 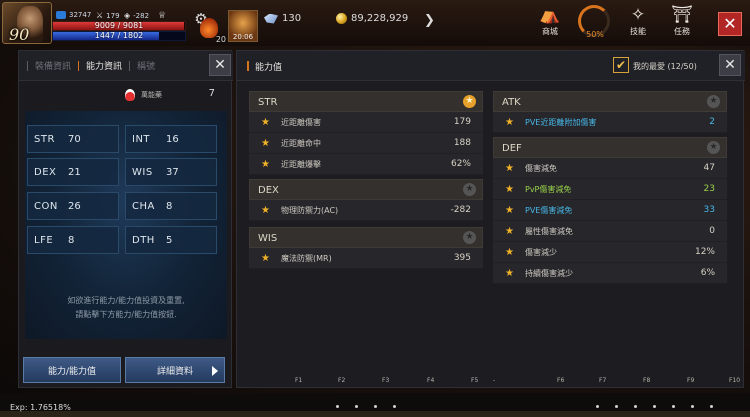 I want to click on play-arrow-icon, so click(x=215, y=371).